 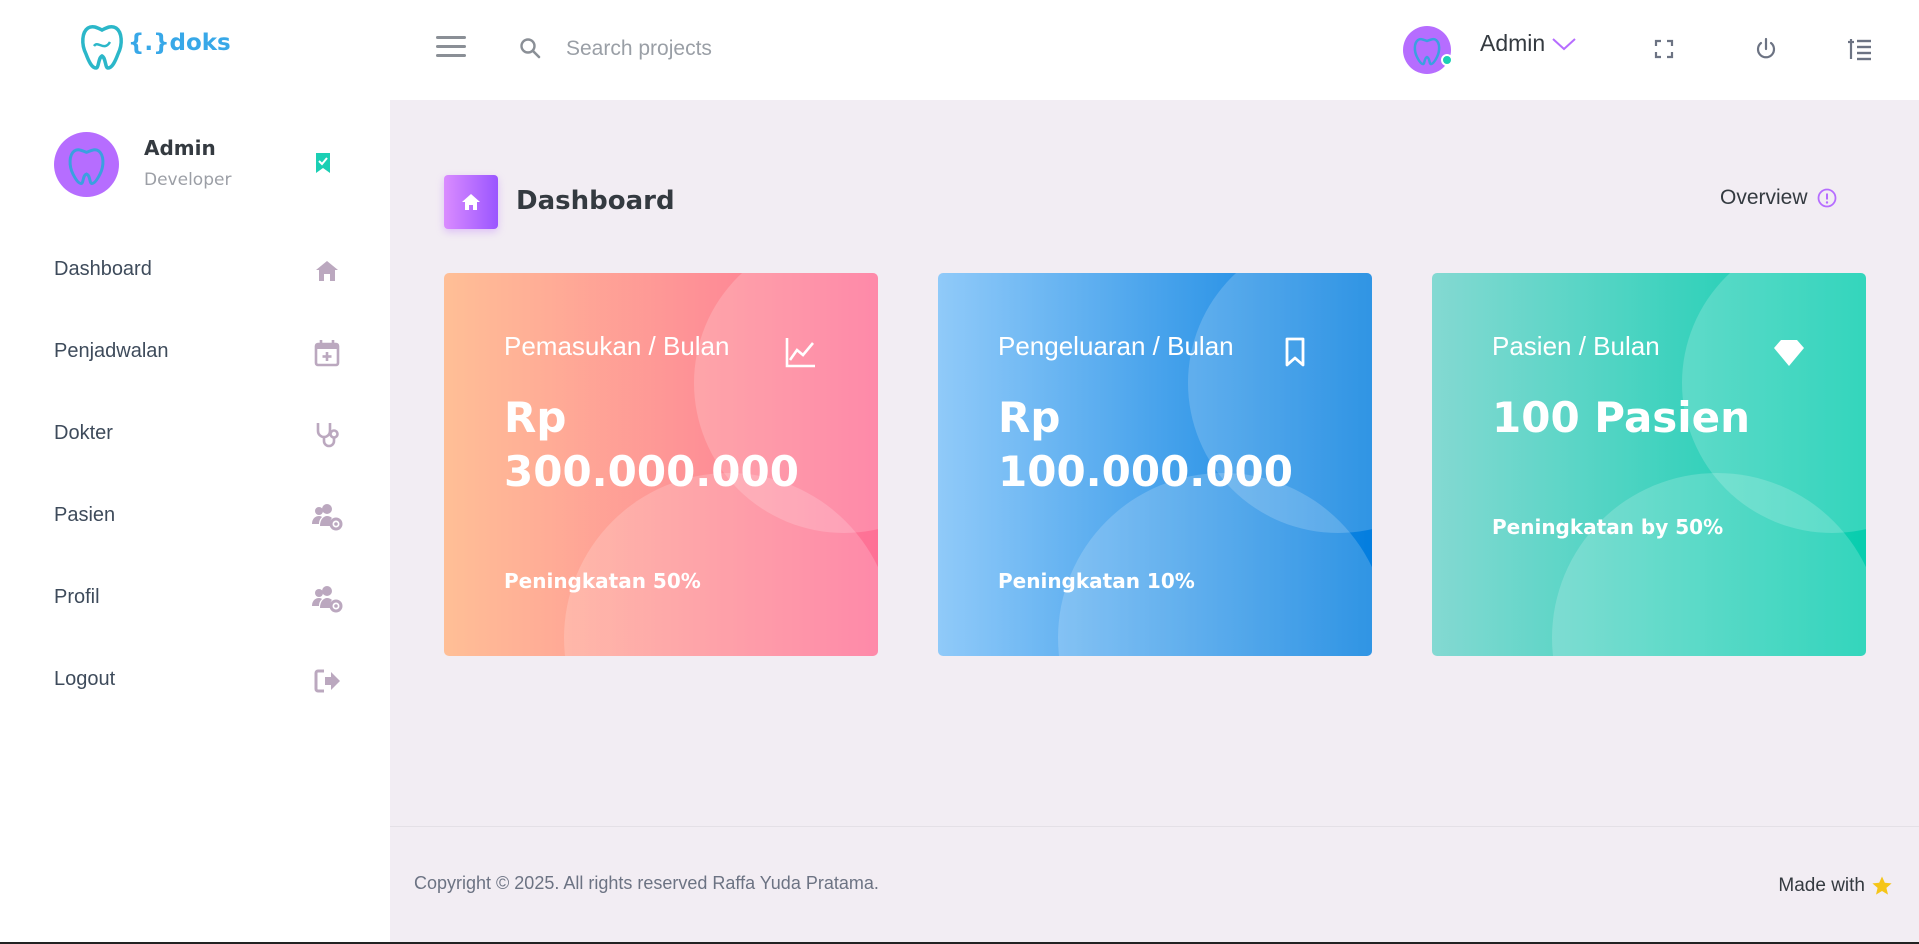 What do you see at coordinates (323, 163) in the screenshot?
I see `bookmark-check-icon` at bounding box center [323, 163].